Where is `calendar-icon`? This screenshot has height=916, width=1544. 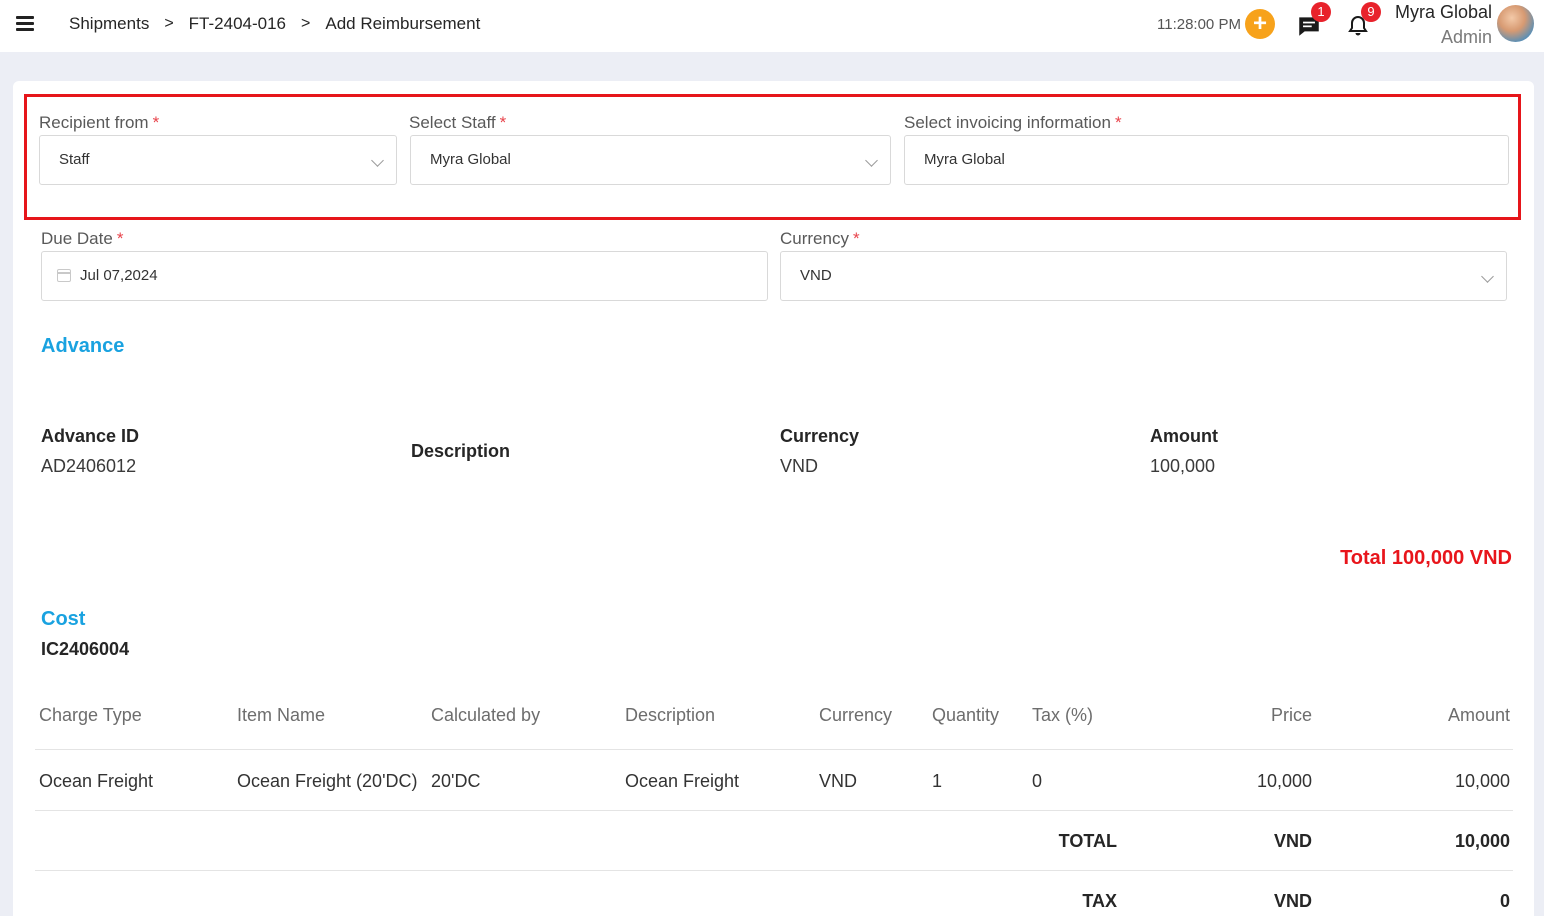 calendar-icon is located at coordinates (64, 275).